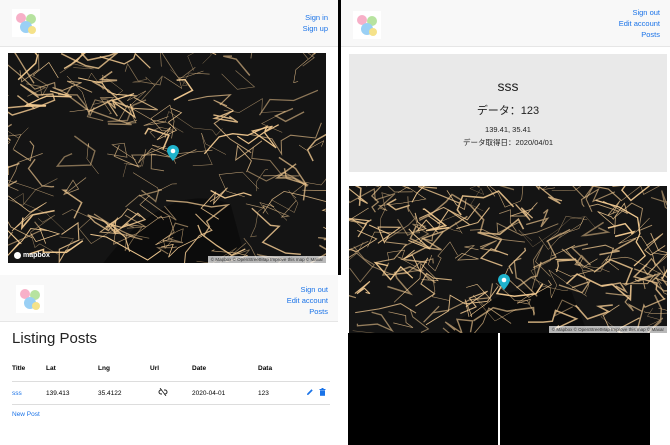  What do you see at coordinates (310, 393) in the screenshot?
I see `pencil-icon` at bounding box center [310, 393].